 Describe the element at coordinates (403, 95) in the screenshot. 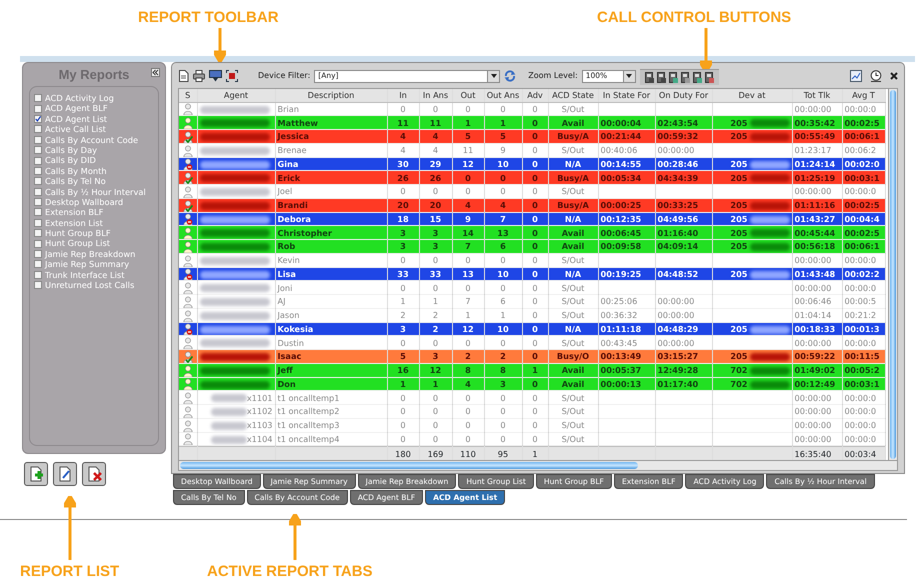

I see `column-header: In` at that location.